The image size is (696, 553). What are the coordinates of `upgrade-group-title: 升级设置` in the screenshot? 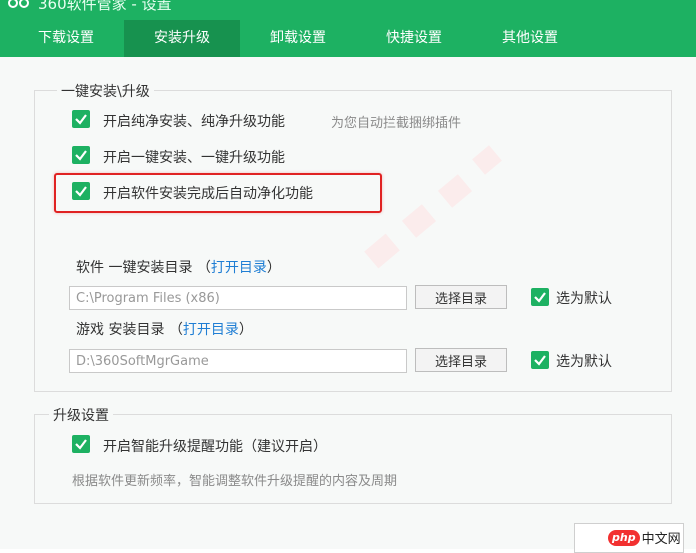 It's located at (81, 415).